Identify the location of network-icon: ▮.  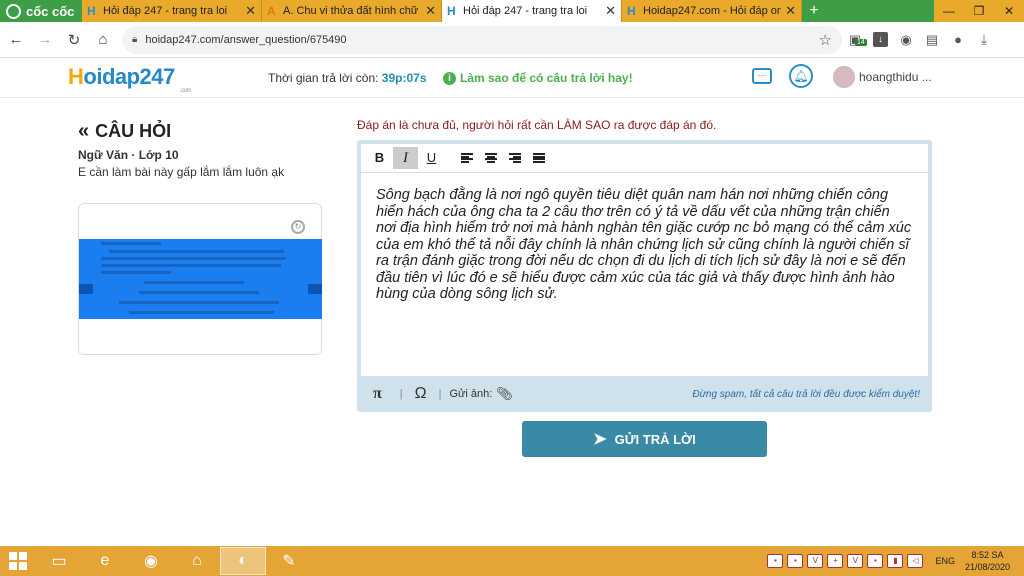
(895, 561).